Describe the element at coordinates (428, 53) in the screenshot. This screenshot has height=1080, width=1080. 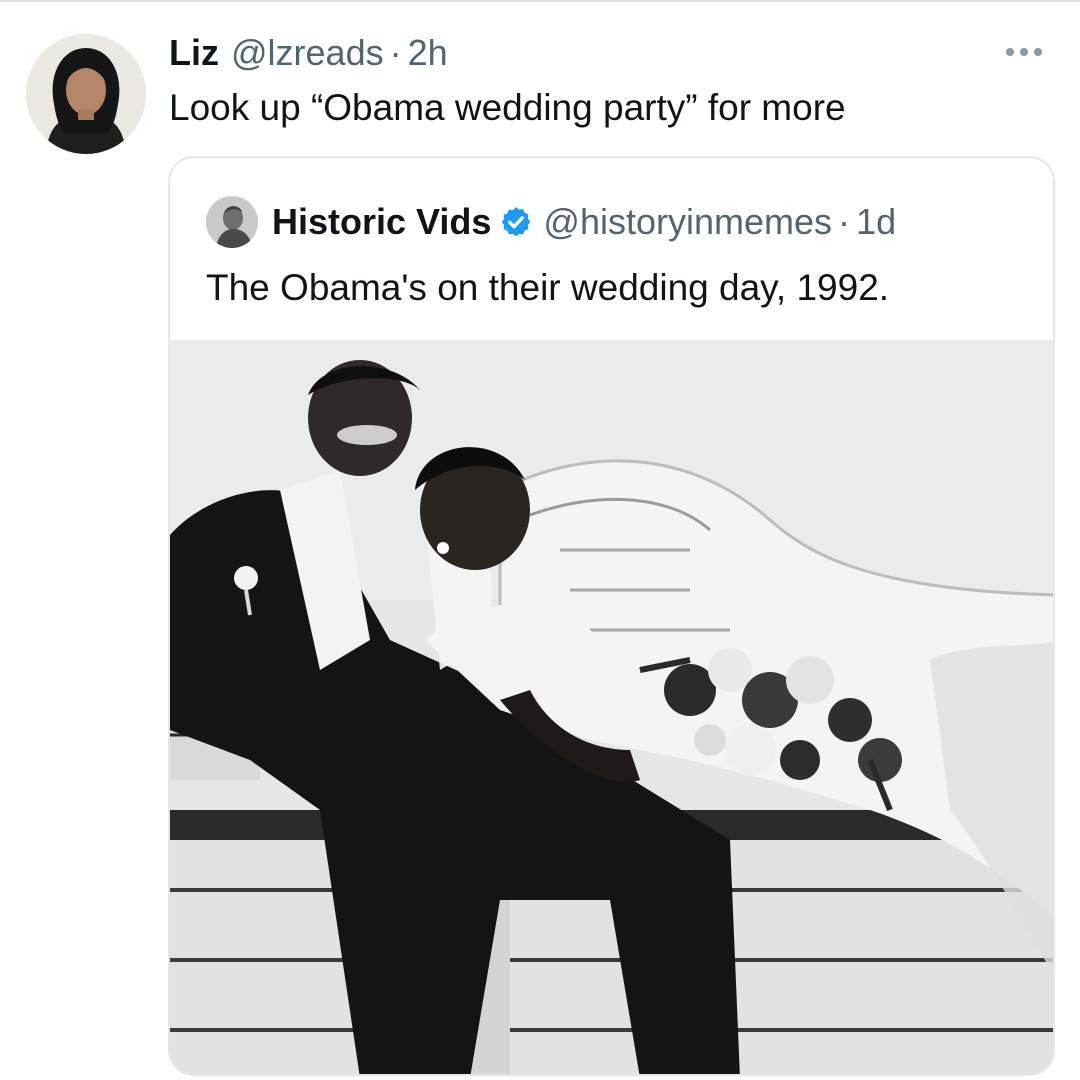
I see `tweet-timestamp: 2h` at that location.